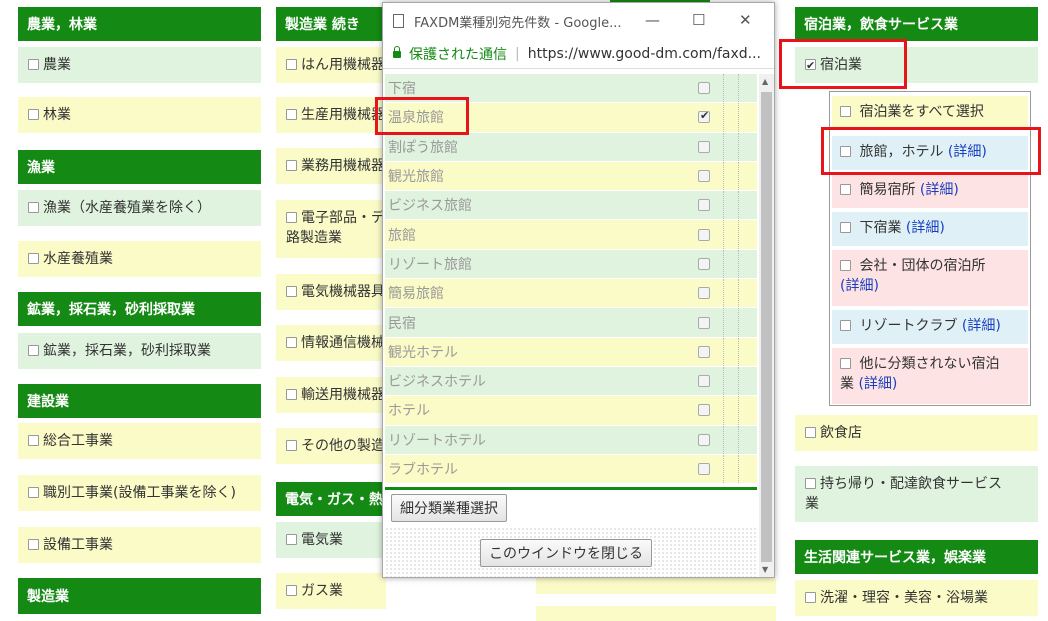  I want to click on document-icon, so click(398, 21).